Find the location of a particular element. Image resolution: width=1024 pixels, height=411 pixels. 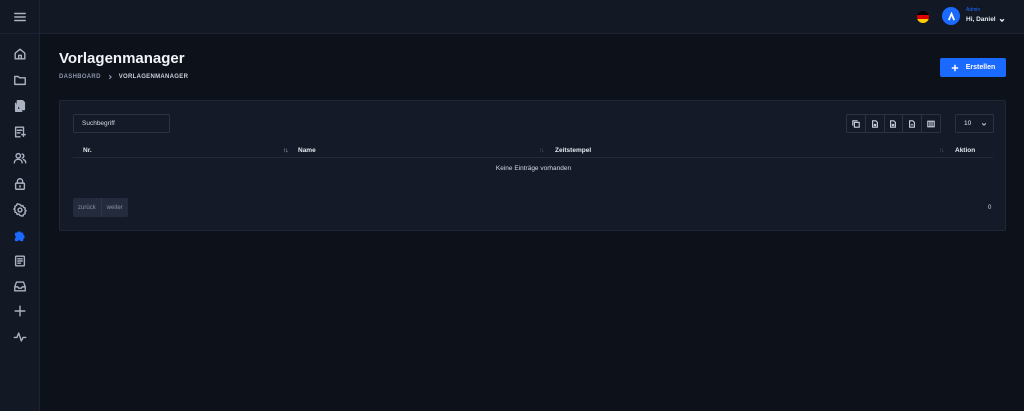

excel-icon is located at coordinates (893, 123).